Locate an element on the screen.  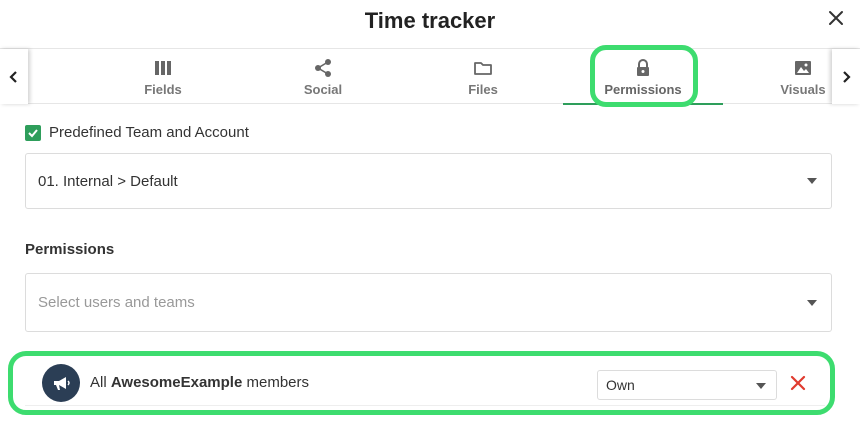
tab-social: Social is located at coordinates (323, 76).